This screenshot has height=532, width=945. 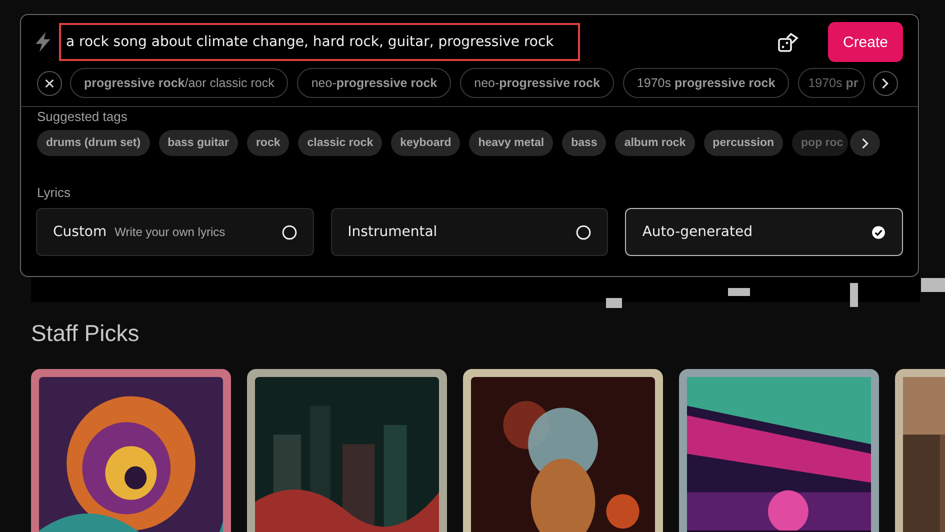 I want to click on tag-chip: rock, so click(x=268, y=143).